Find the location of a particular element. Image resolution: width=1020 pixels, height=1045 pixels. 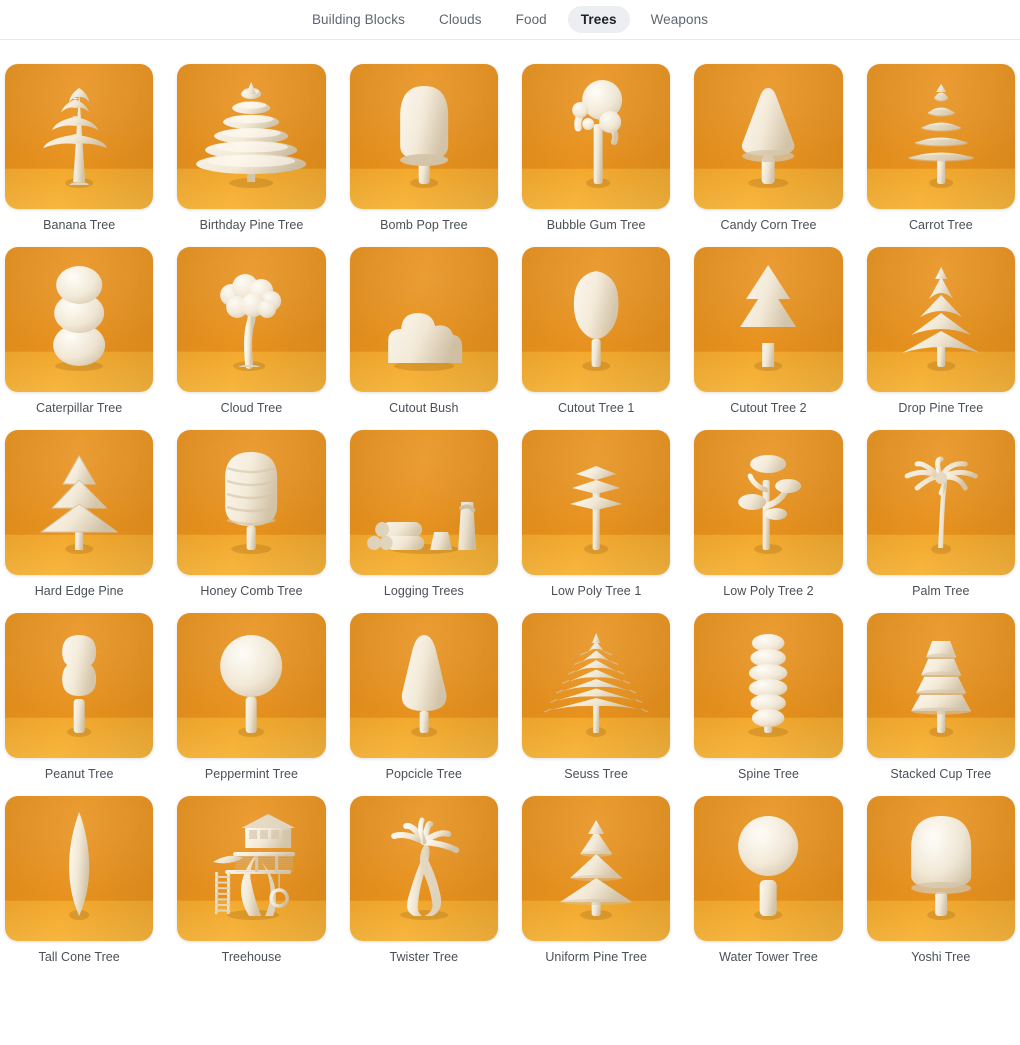

honey-comb-tree-3d-render is located at coordinates (251, 502).